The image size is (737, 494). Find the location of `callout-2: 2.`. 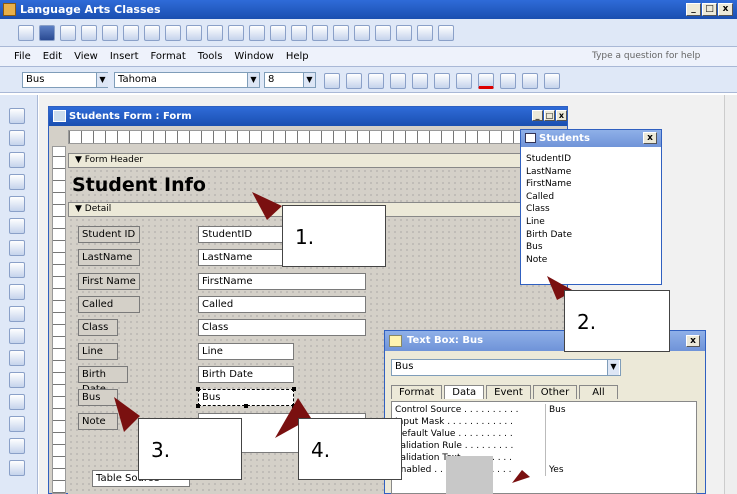

callout-2: 2. is located at coordinates (617, 321).